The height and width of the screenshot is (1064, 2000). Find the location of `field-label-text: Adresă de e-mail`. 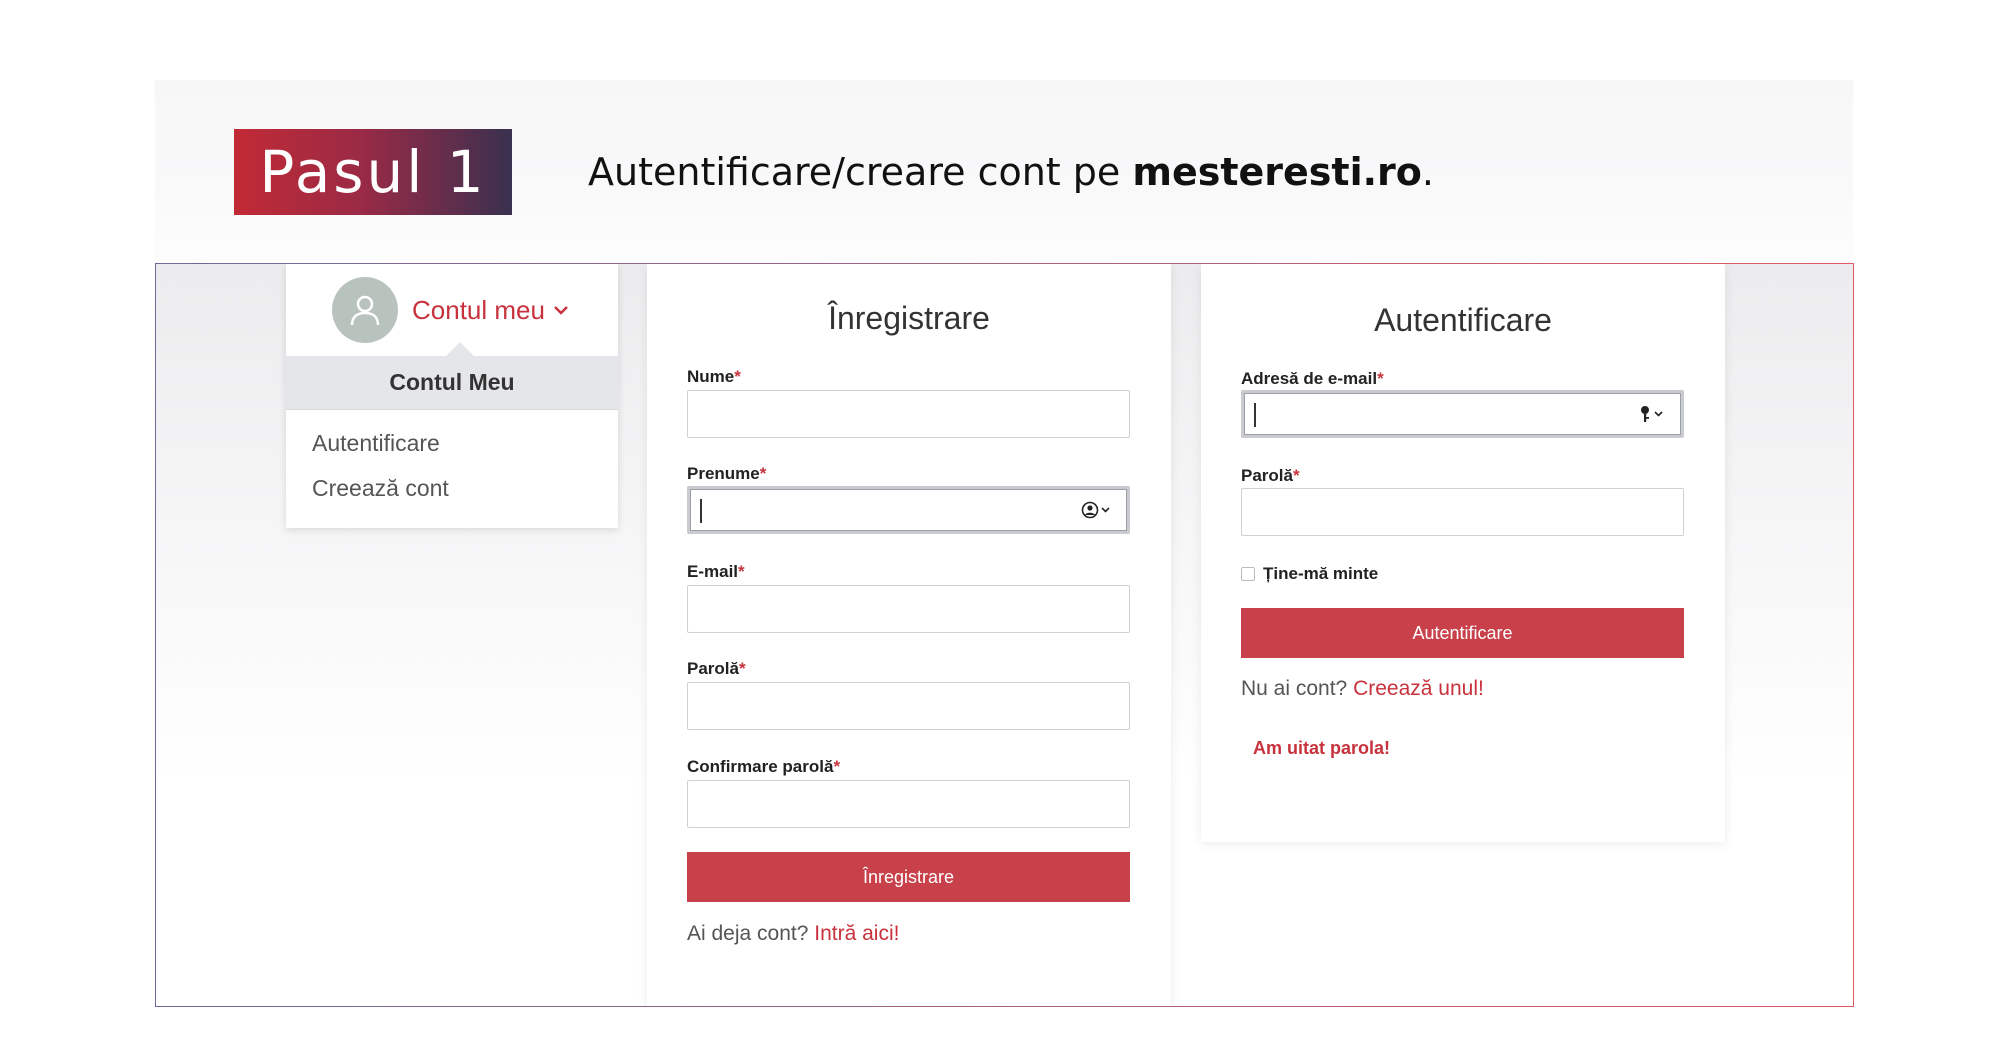

field-label-text: Adresă de e-mail is located at coordinates (1309, 378).